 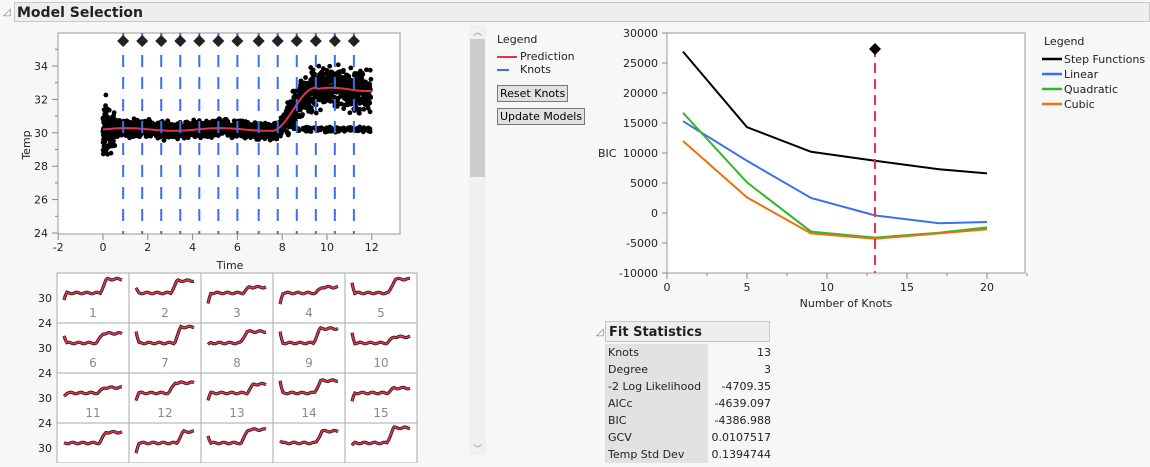 What do you see at coordinates (236, 413) in the screenshot?
I see `subject-label: 13` at bounding box center [236, 413].